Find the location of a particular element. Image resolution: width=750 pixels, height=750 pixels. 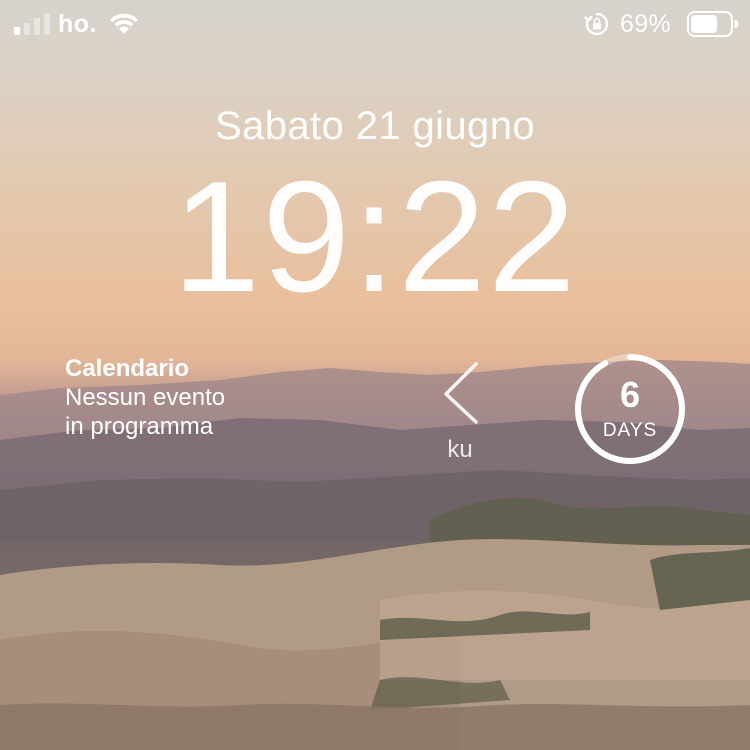

lock-rotation-icon is located at coordinates (596, 24).